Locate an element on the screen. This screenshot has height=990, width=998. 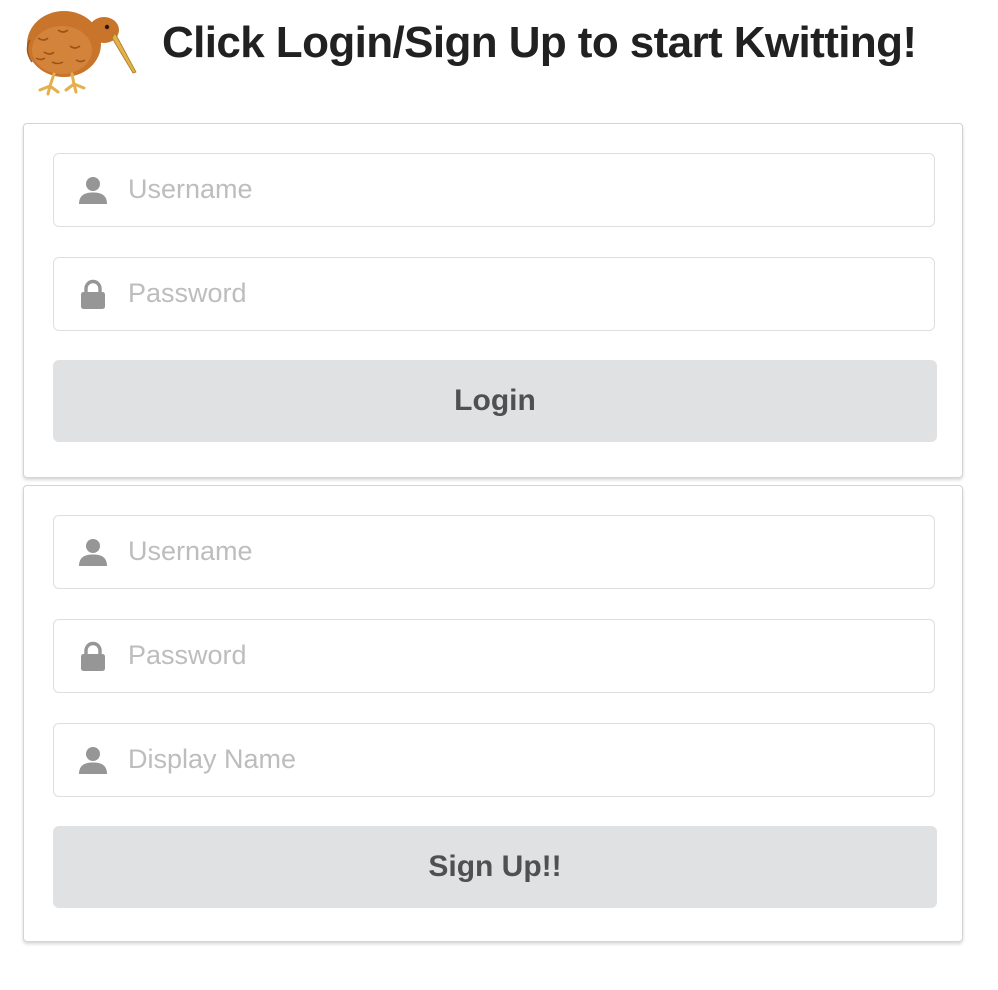
login-password-field is located at coordinates (494, 294).